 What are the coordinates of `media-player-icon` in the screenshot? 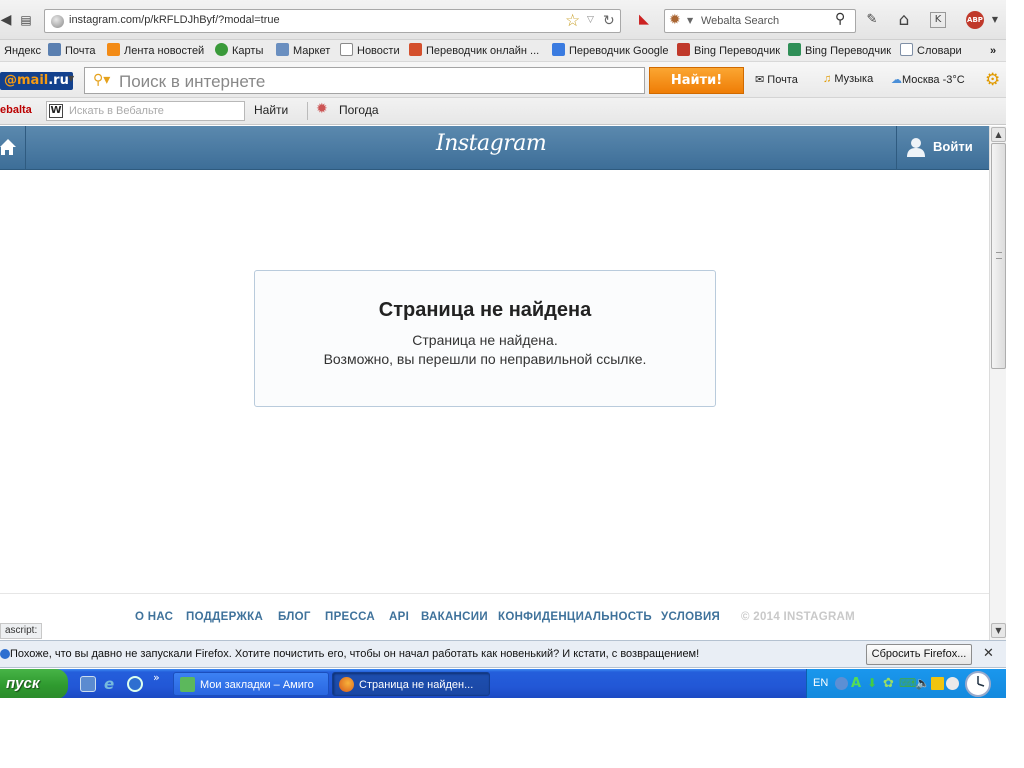 It's located at (135, 684).